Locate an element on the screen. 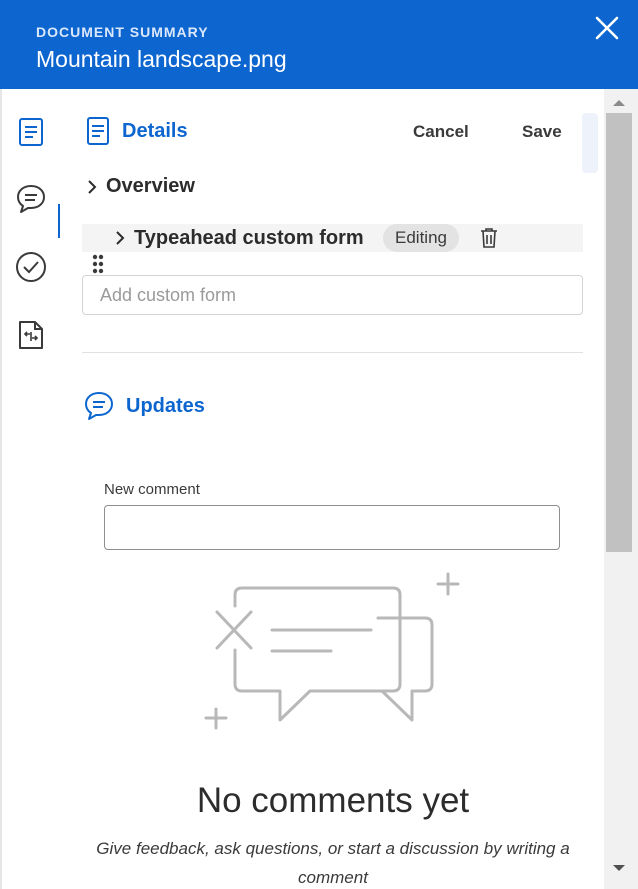 The height and width of the screenshot is (889, 638). updates-header: Updates is located at coordinates (144, 406).